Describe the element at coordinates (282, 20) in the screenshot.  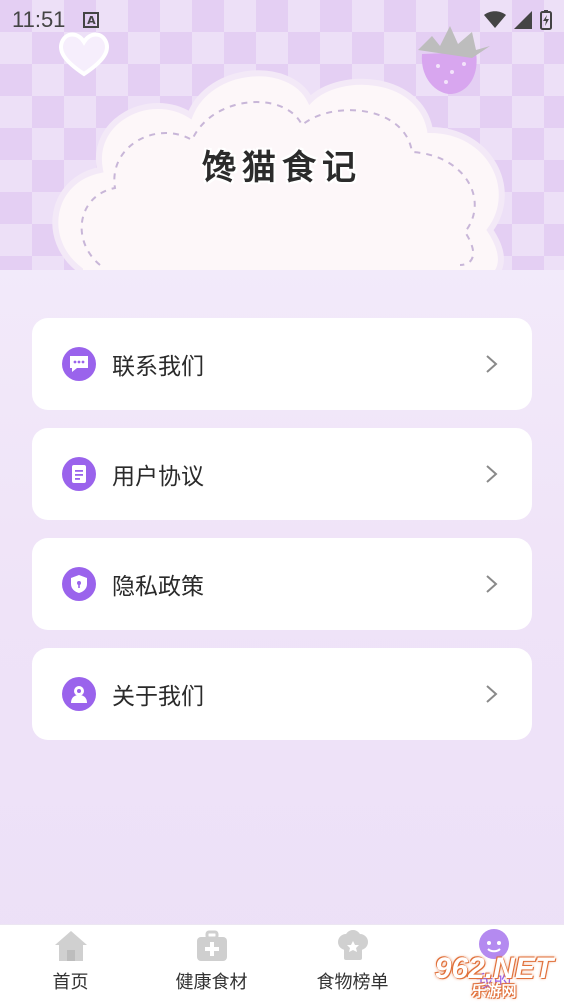
I see `status-bar: 11:51 A` at that location.